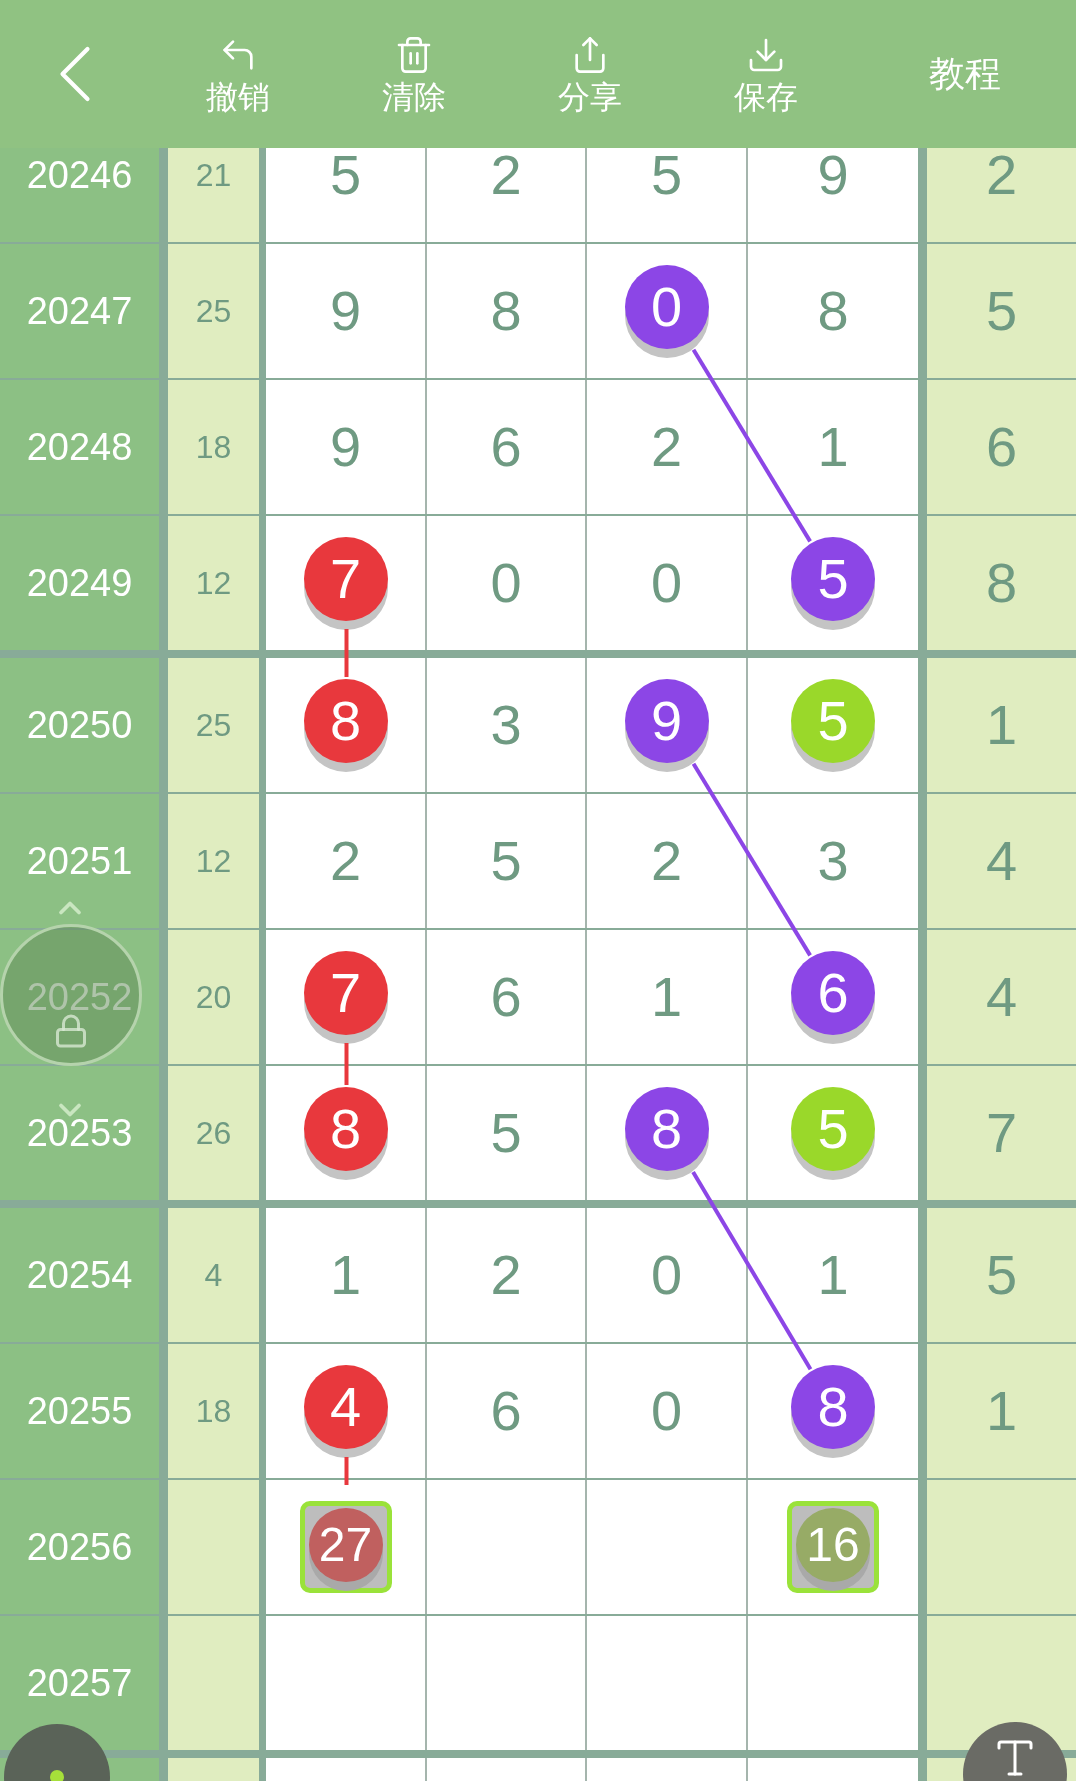 Image resolution: width=1076 pixels, height=1781 pixels. What do you see at coordinates (79, 1683) in the screenshot?
I see `issue-number: 20257` at bounding box center [79, 1683].